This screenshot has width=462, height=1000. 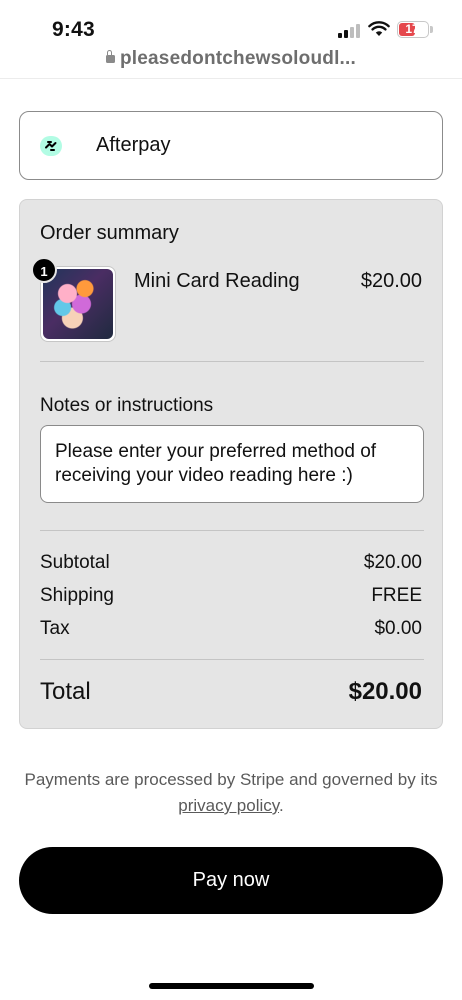 I want to click on home-indicator, so click(x=231, y=986).